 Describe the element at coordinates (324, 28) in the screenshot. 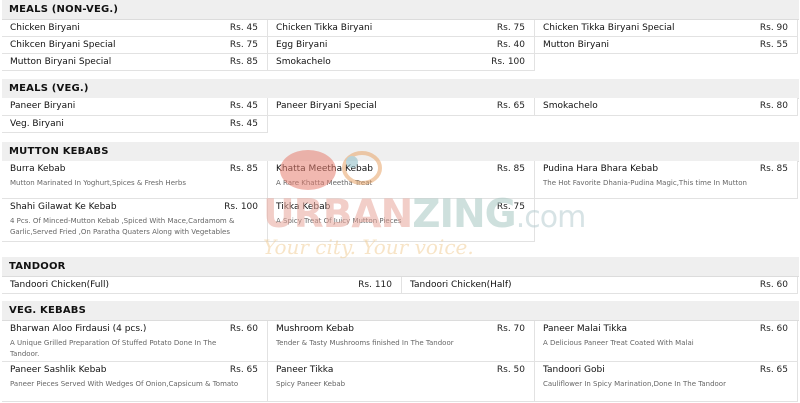

I see `item-name: Chicken Tikka Biryani` at that location.